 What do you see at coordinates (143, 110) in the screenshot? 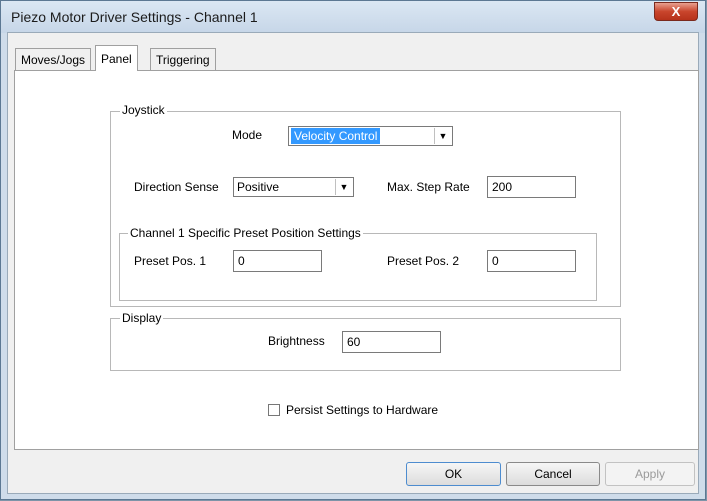
I see `joystick-legend: Joystick` at bounding box center [143, 110].